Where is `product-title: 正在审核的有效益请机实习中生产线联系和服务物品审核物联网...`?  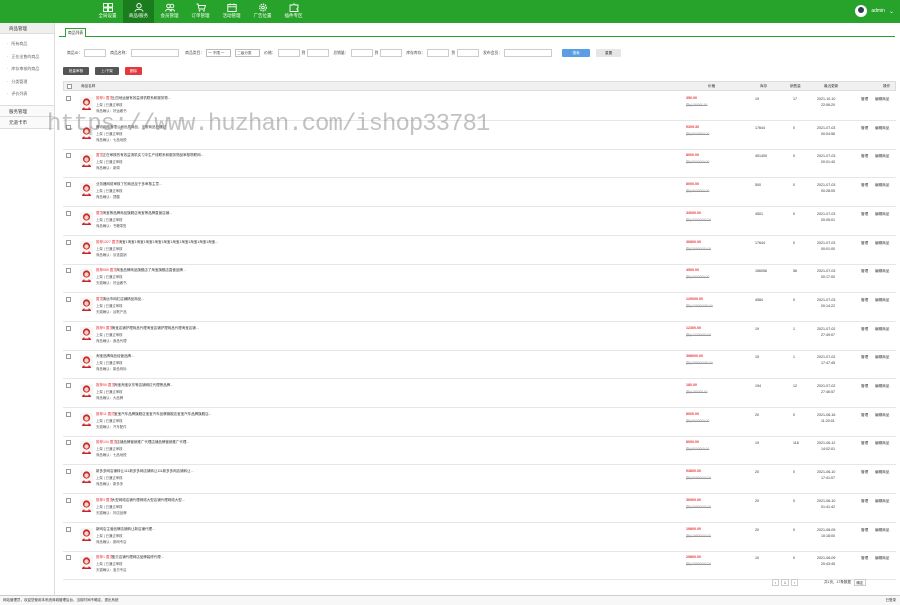
product-title: 正在审核的有效益请机实习中生产线联系和服务物品审核物联网... is located at coordinates (153, 155).